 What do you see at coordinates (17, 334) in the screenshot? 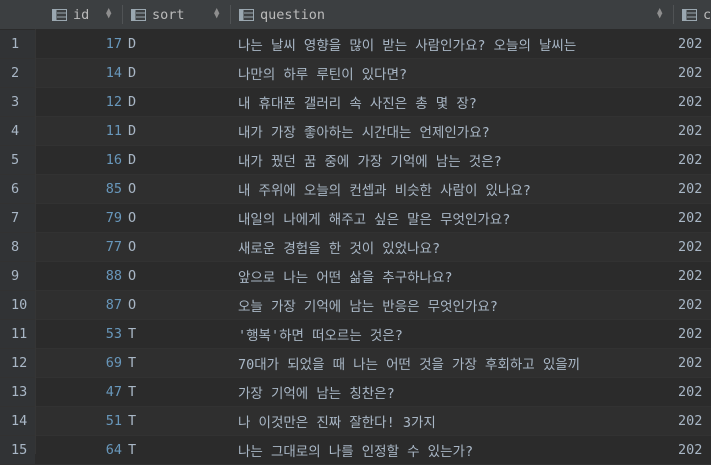
I see `row-number: 11` at bounding box center [17, 334].